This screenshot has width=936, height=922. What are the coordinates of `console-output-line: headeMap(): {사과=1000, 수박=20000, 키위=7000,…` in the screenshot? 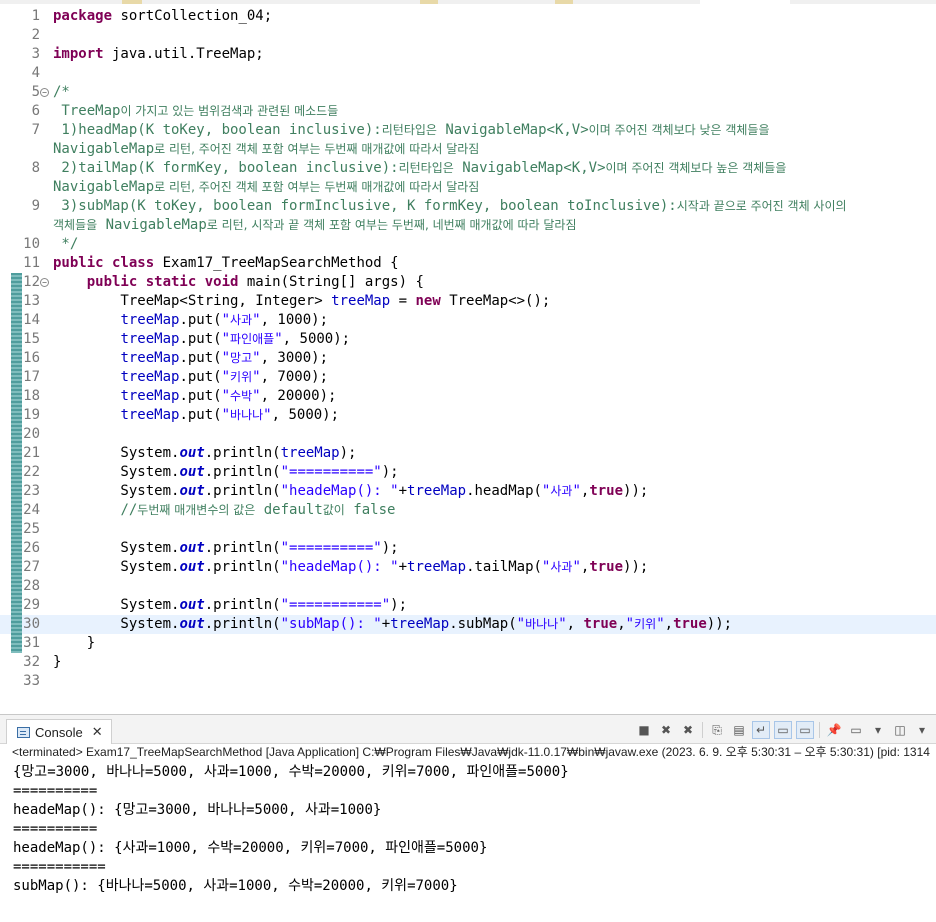 It's located at (250, 848).